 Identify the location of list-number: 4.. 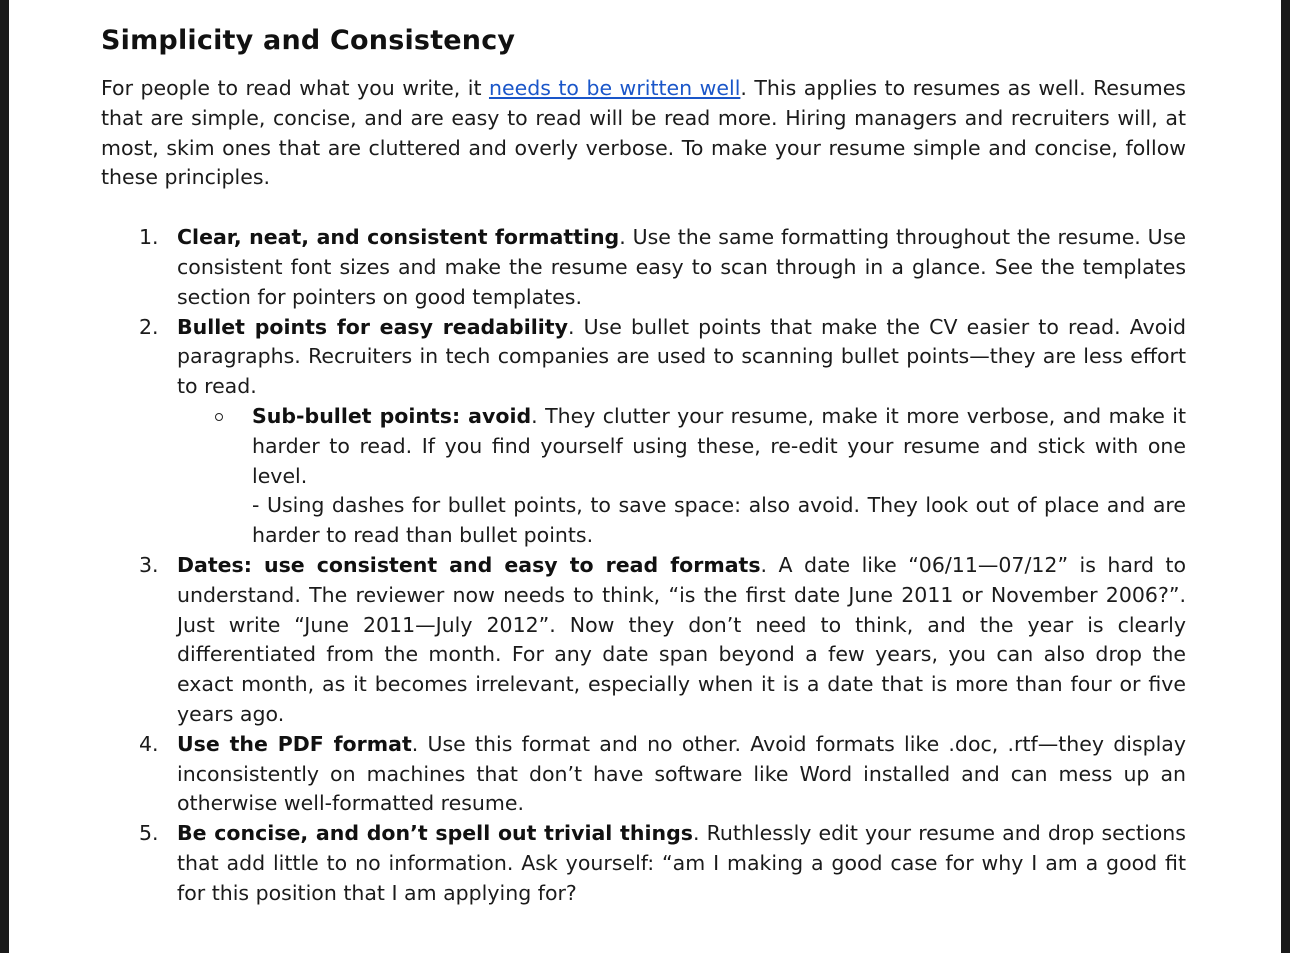
(149, 743).